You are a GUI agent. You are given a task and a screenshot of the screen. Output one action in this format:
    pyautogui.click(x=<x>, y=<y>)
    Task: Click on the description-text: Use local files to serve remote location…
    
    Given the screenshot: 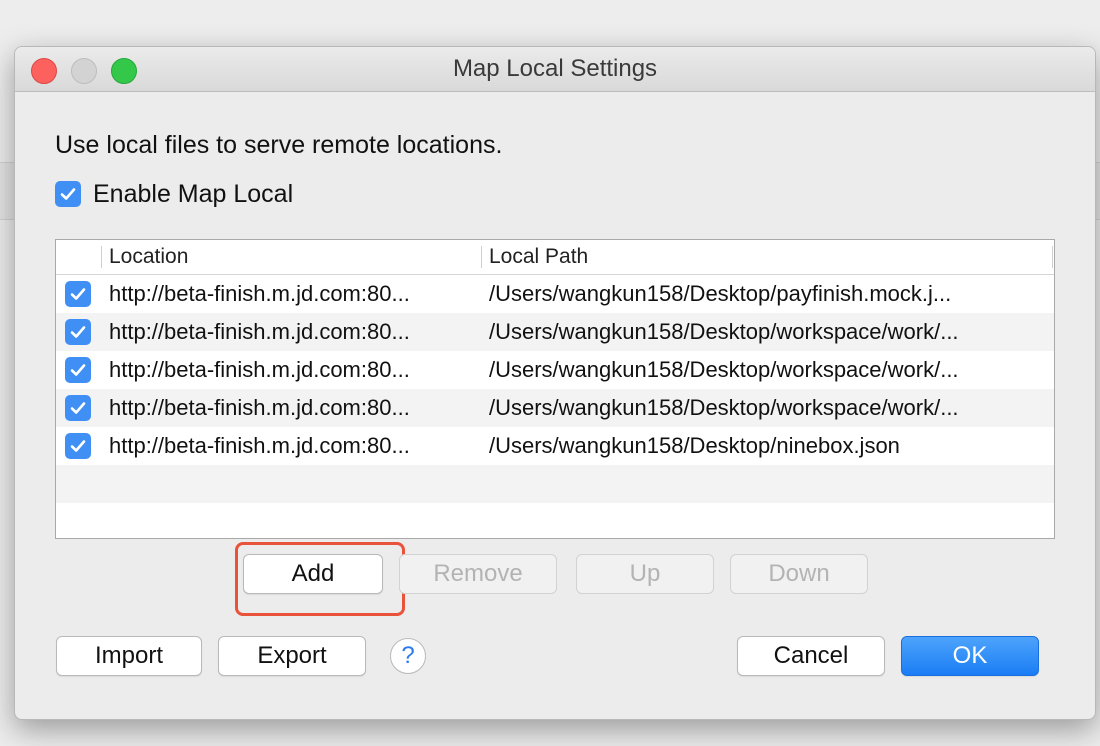 What is the action you would take?
    pyautogui.click(x=279, y=145)
    